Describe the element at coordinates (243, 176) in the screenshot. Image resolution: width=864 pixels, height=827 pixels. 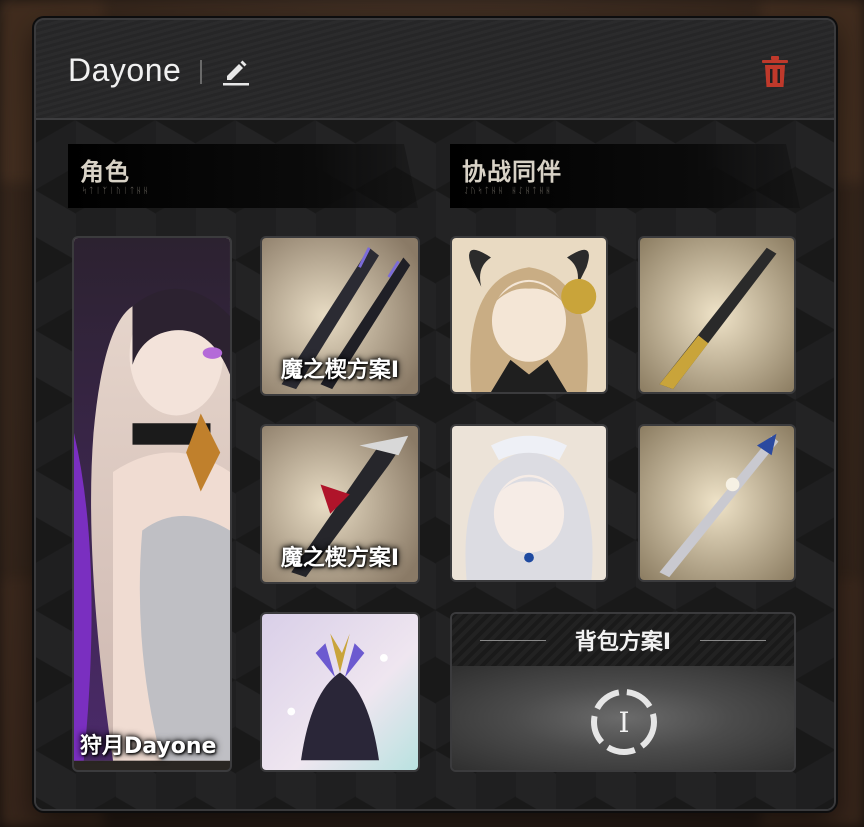
I see `character-section-header: 角色 ᛋᛏᛁᛉᛁᚢᛁᛏᚺᚺ` at that location.